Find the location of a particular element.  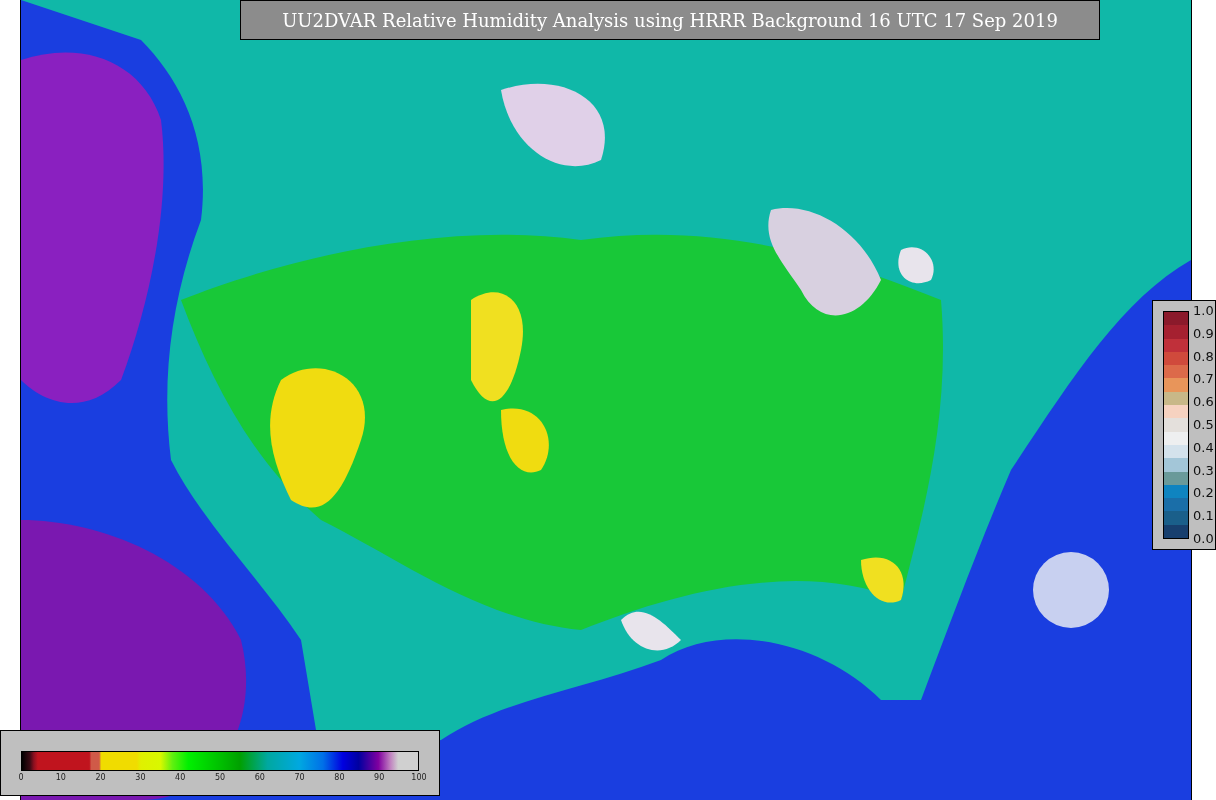

colorbar-tick-label: 80 is located at coordinates (339, 777).